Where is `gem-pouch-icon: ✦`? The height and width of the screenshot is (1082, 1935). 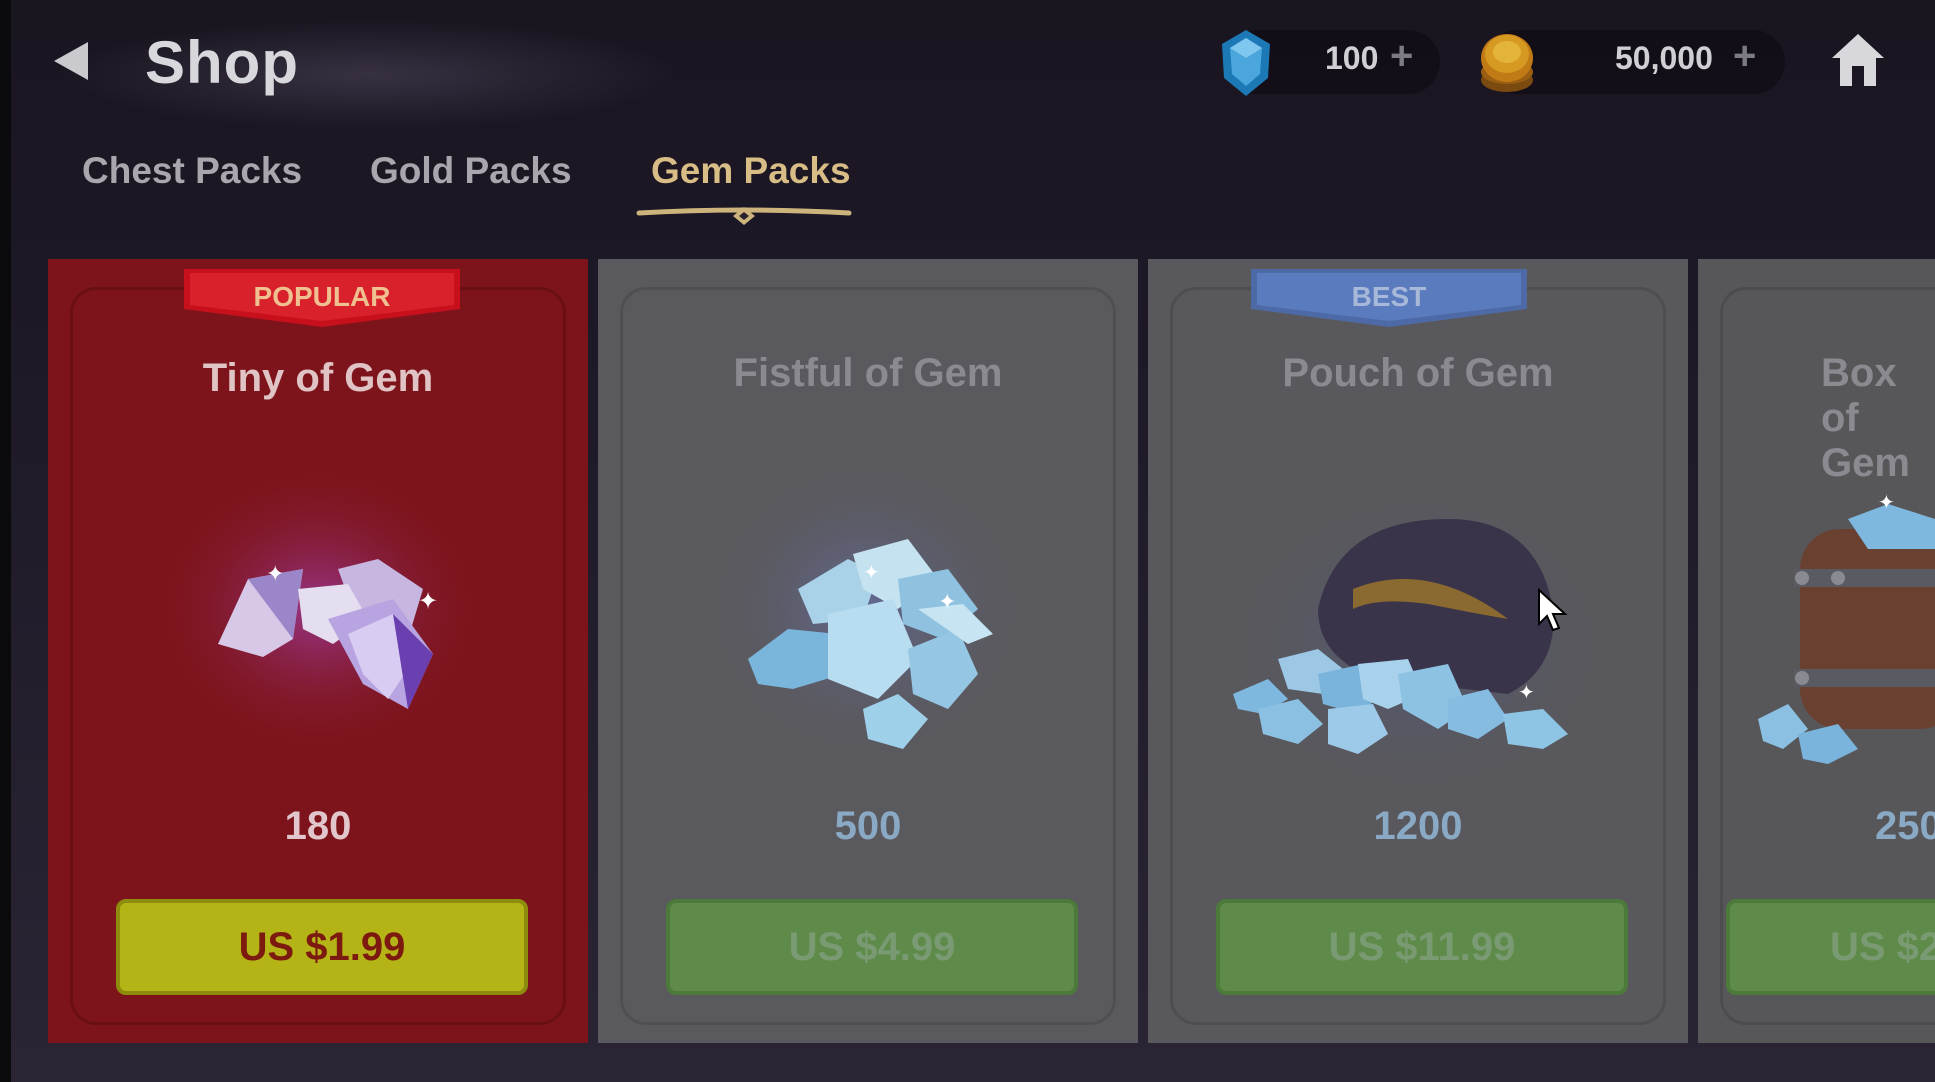
gem-pouch-icon: ✦ is located at coordinates (1418, 629).